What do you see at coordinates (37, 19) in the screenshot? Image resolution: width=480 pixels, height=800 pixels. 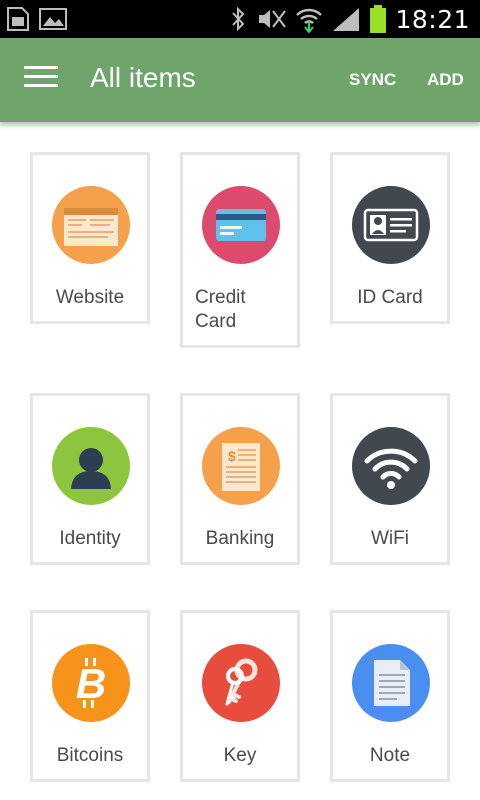 I see `status-bar-left` at bounding box center [37, 19].